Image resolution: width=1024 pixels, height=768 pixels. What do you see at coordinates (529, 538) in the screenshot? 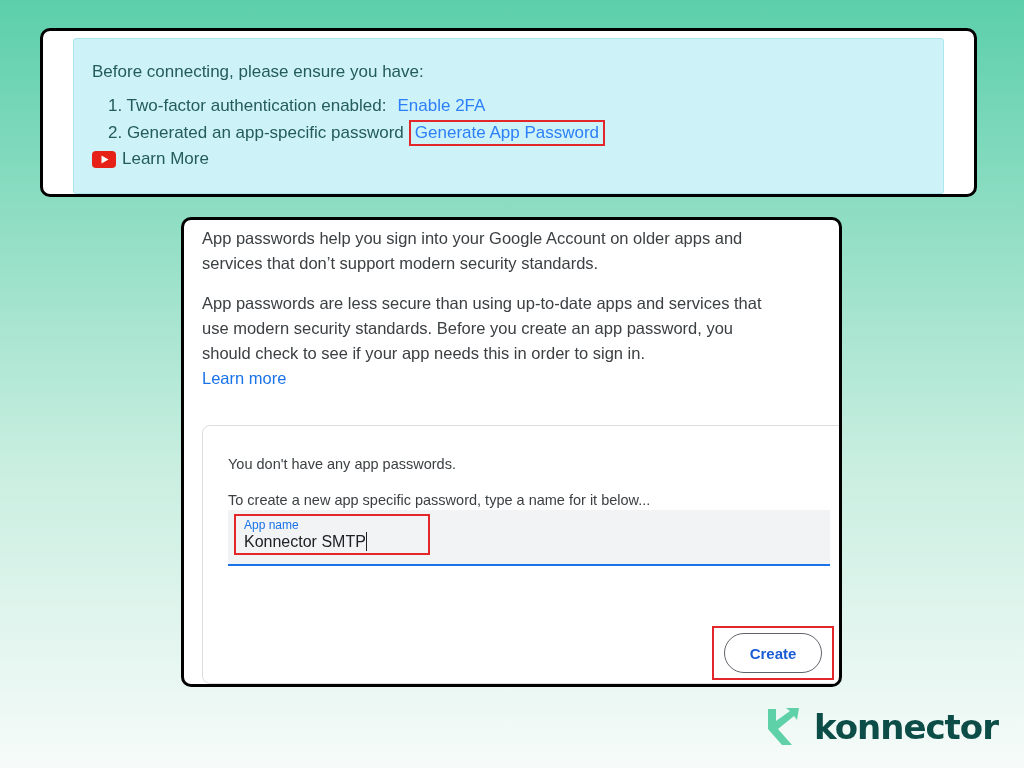
I see `input-field: App name Konnector SMTP` at bounding box center [529, 538].